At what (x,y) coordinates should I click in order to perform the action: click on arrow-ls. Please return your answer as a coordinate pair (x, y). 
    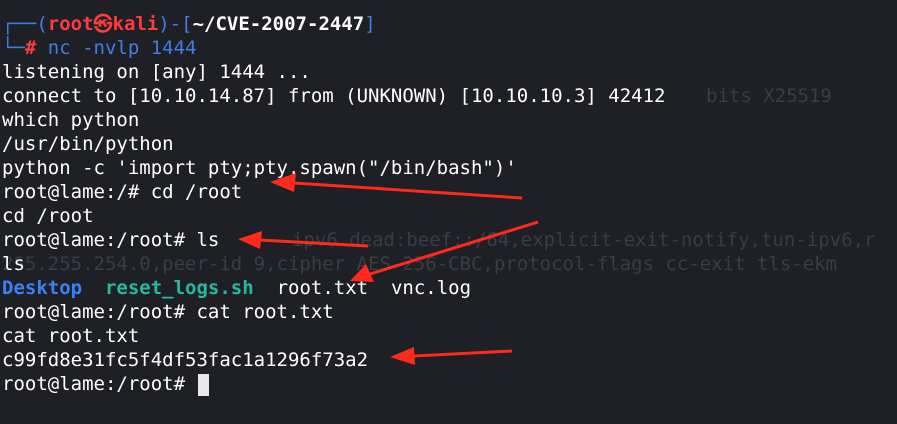
    Looking at the image, I should click on (303, 240).